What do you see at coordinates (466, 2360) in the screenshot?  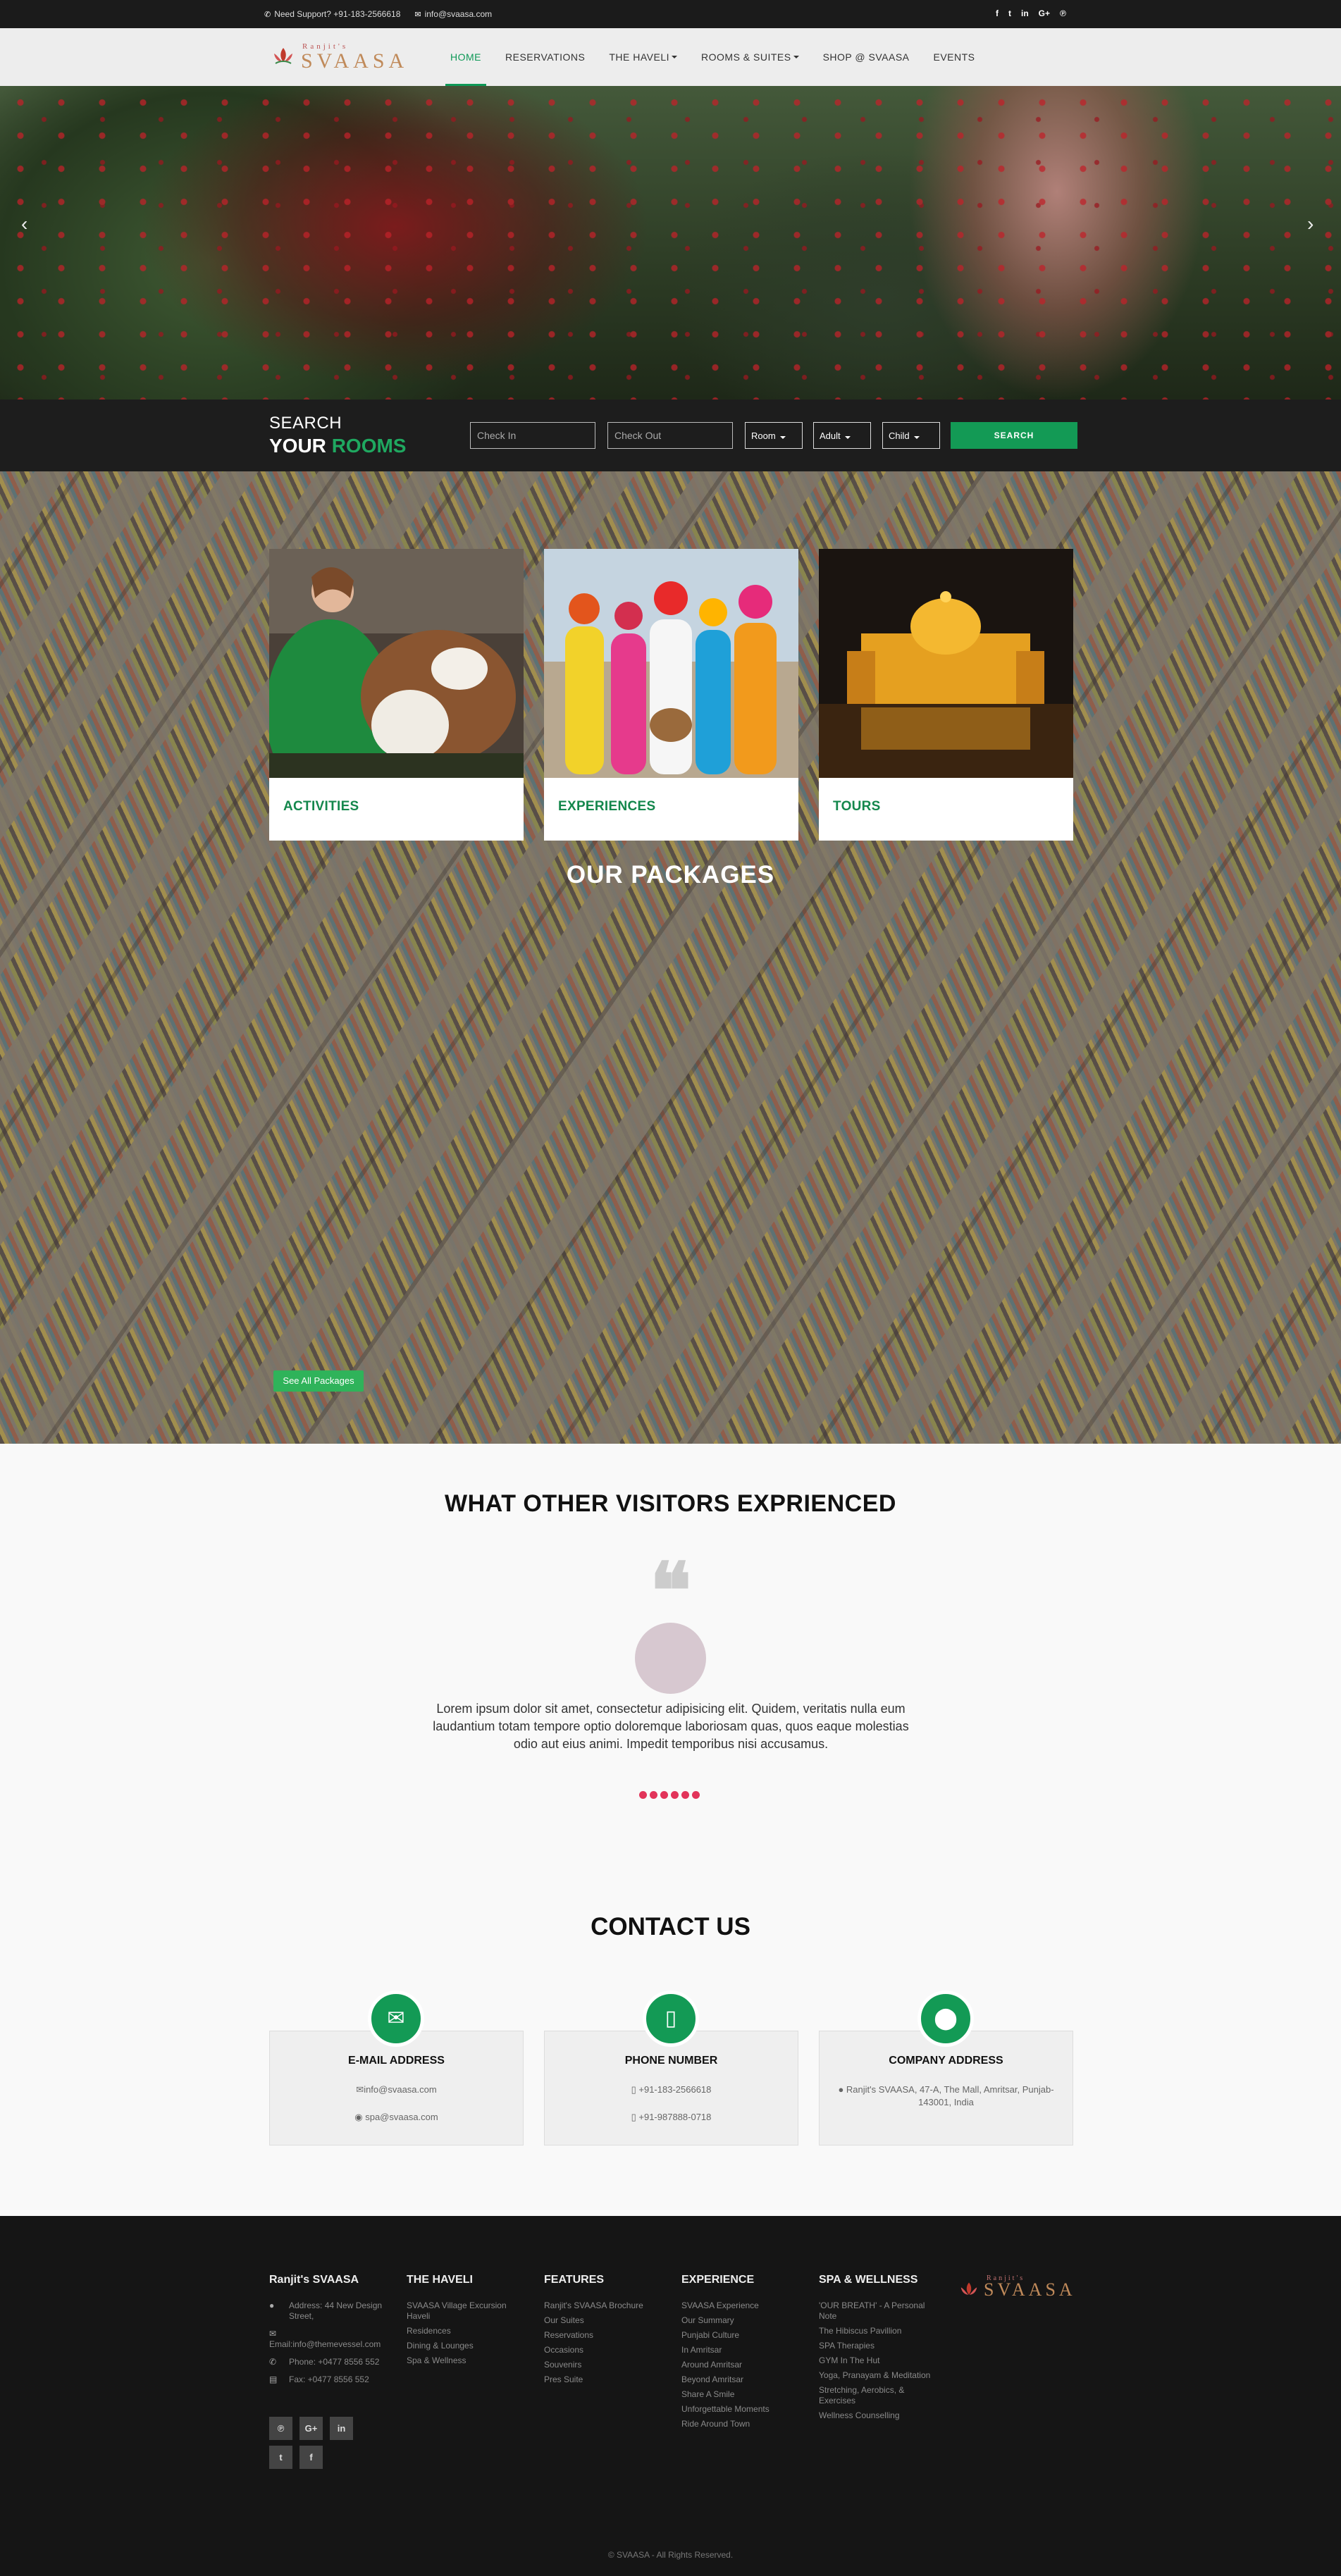 I see `footer-link: Spa & Wellness` at bounding box center [466, 2360].